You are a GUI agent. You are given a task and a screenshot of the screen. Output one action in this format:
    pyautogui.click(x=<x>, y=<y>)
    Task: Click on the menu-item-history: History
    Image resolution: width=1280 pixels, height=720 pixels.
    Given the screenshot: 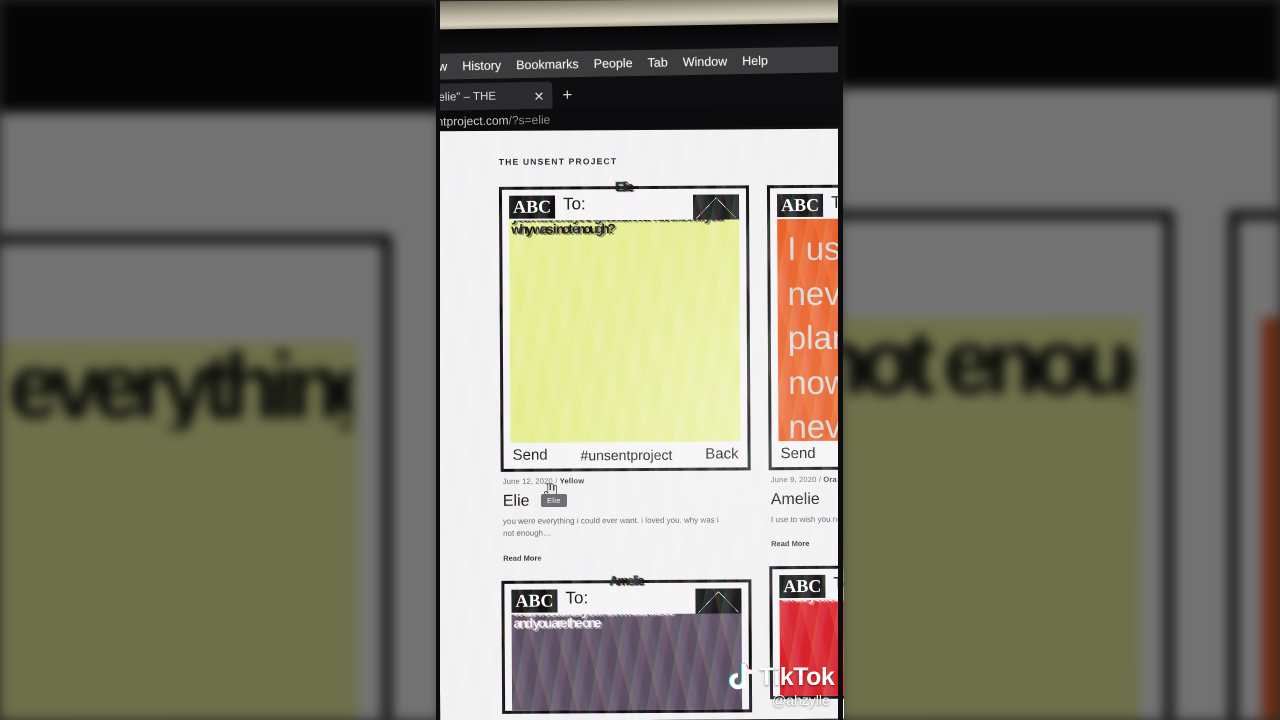 What is the action you would take?
    pyautogui.click(x=481, y=66)
    